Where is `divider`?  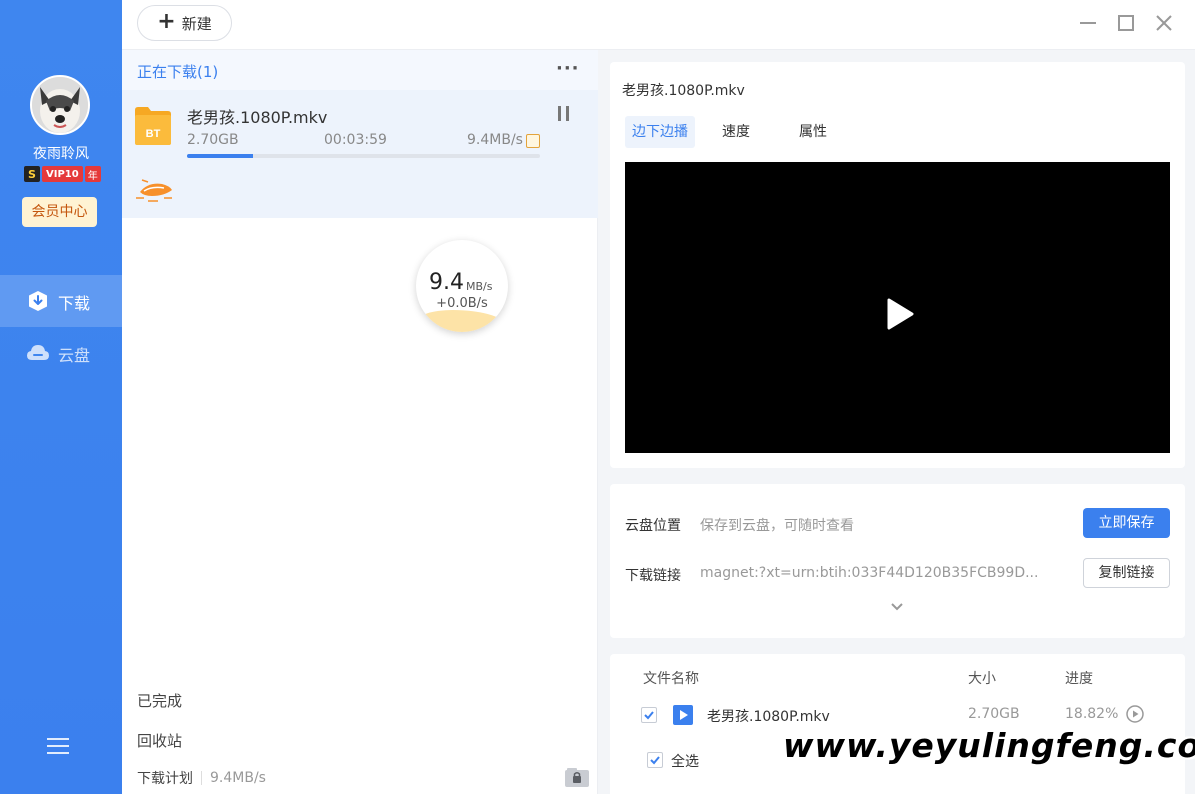 divider is located at coordinates (201, 778).